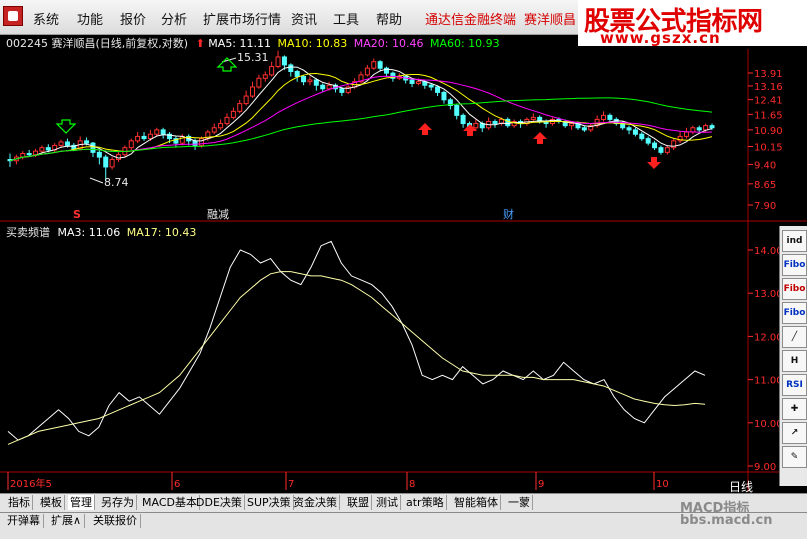  What do you see at coordinates (24, 521) in the screenshot?
I see `danmaku-button: 开弹幕` at bounding box center [24, 521].